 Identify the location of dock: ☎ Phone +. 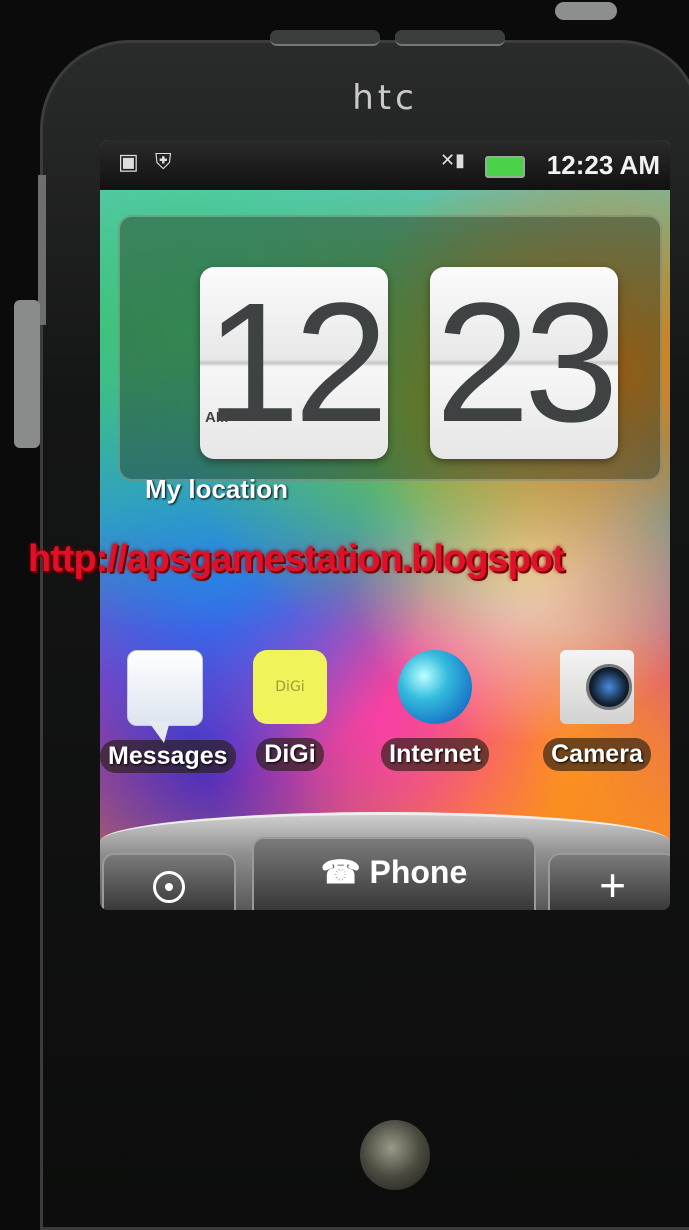
(385, 861).